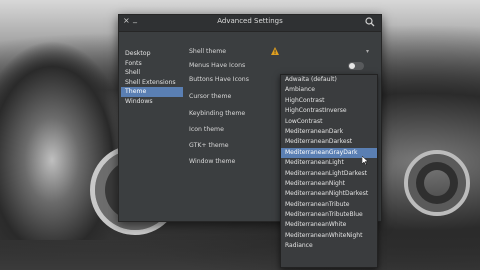  I want to click on dropdown-option: MediterraneanDarkest, so click(329, 142).